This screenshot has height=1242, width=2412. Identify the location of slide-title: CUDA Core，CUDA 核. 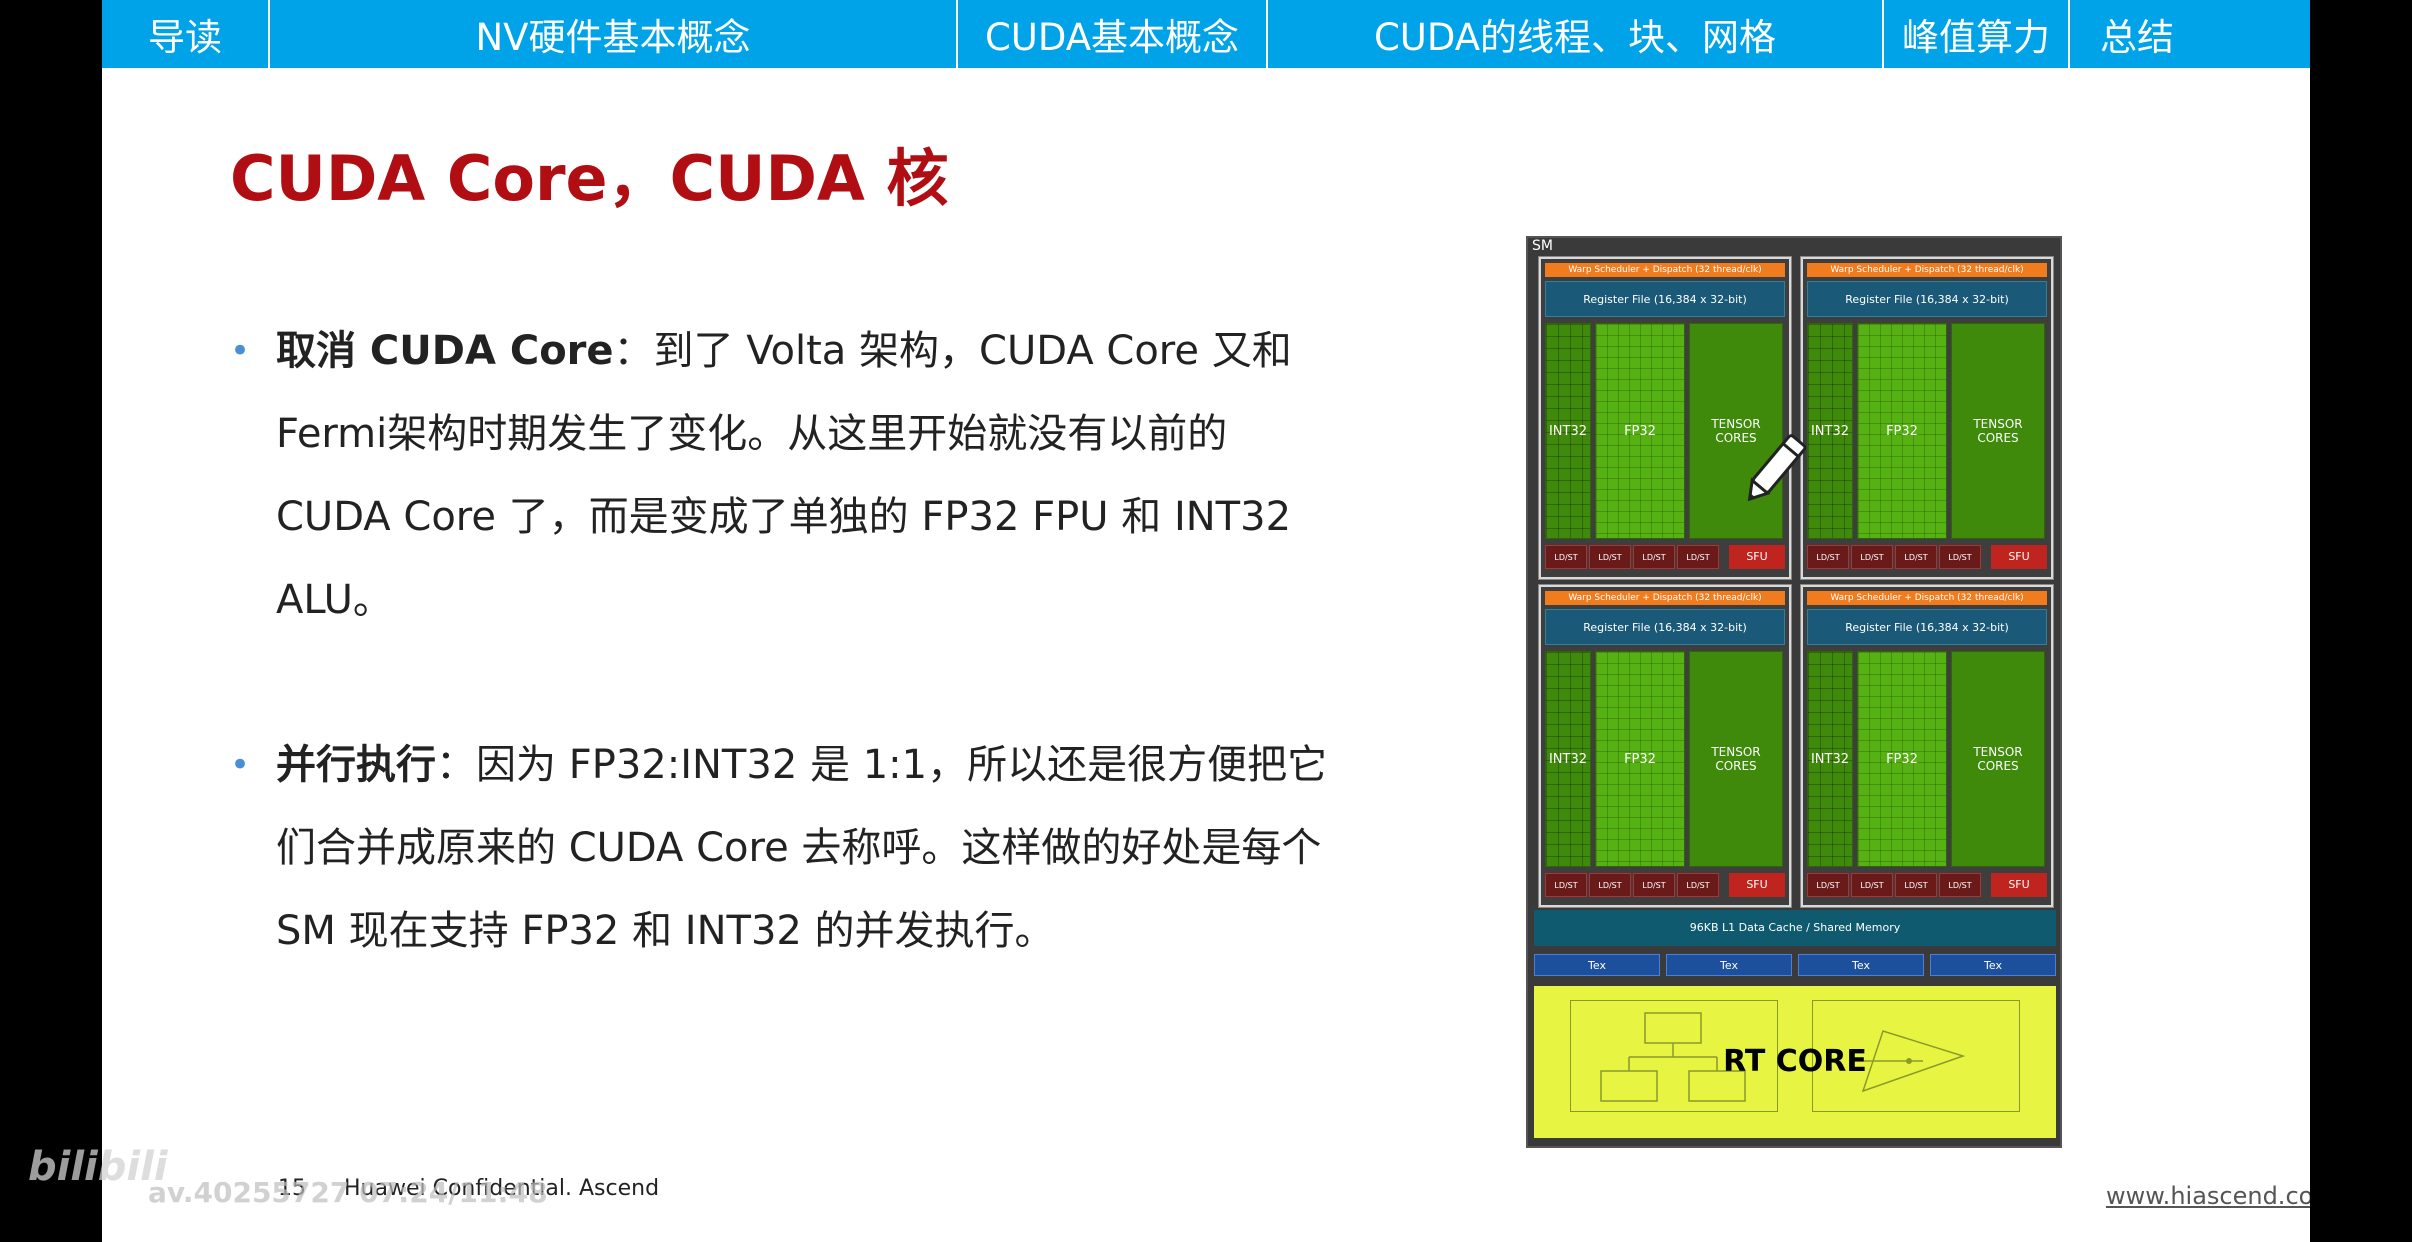
(589, 178).